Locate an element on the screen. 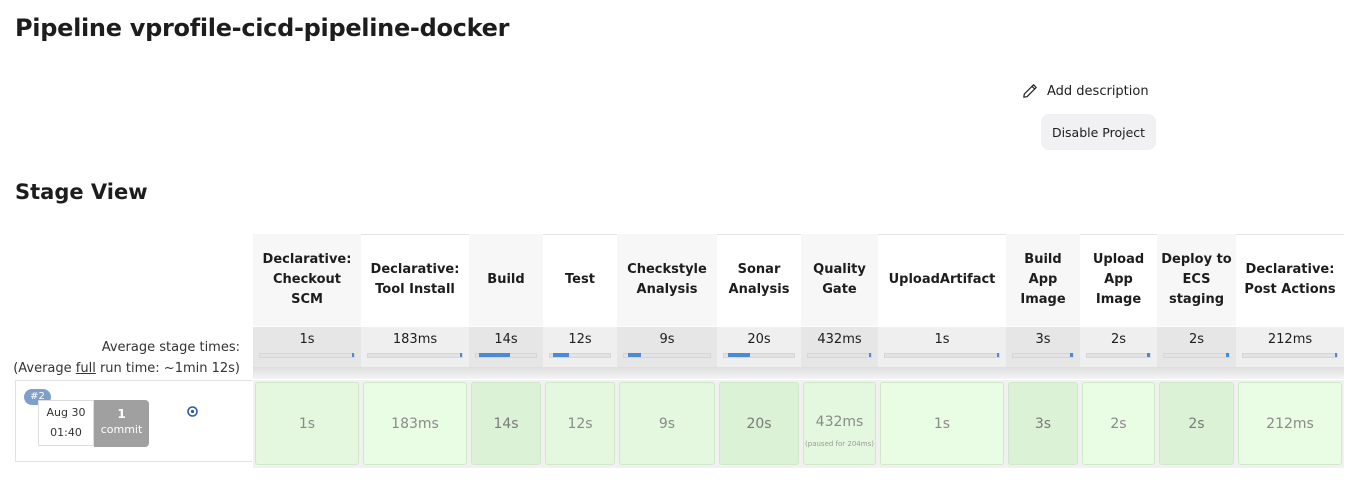  stage-average-value: 3s is located at coordinates (1043, 339).